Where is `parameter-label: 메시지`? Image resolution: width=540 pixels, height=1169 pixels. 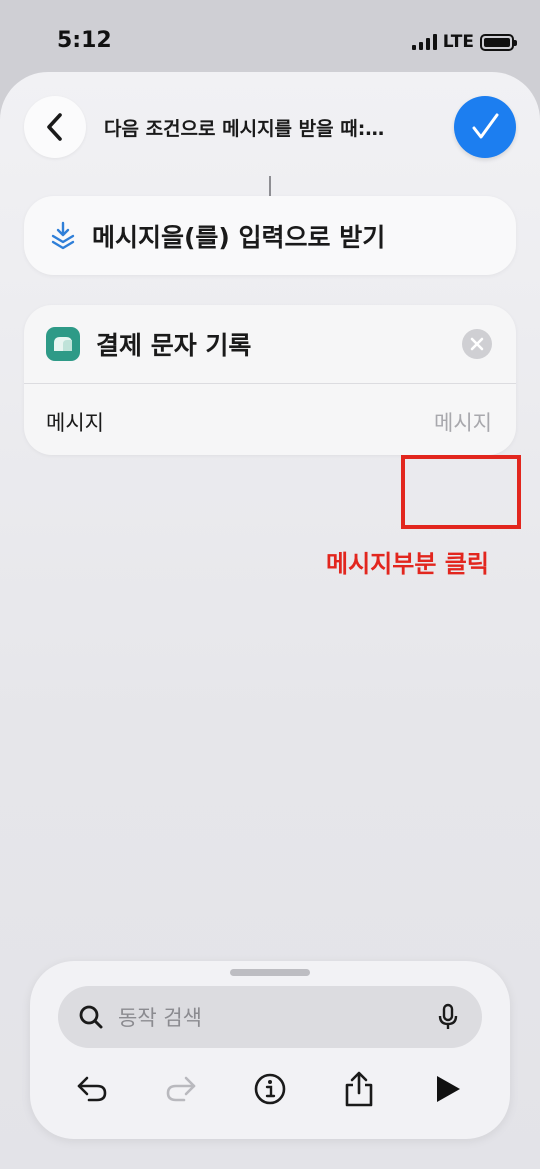 parameter-label: 메시지 is located at coordinates (75, 423).